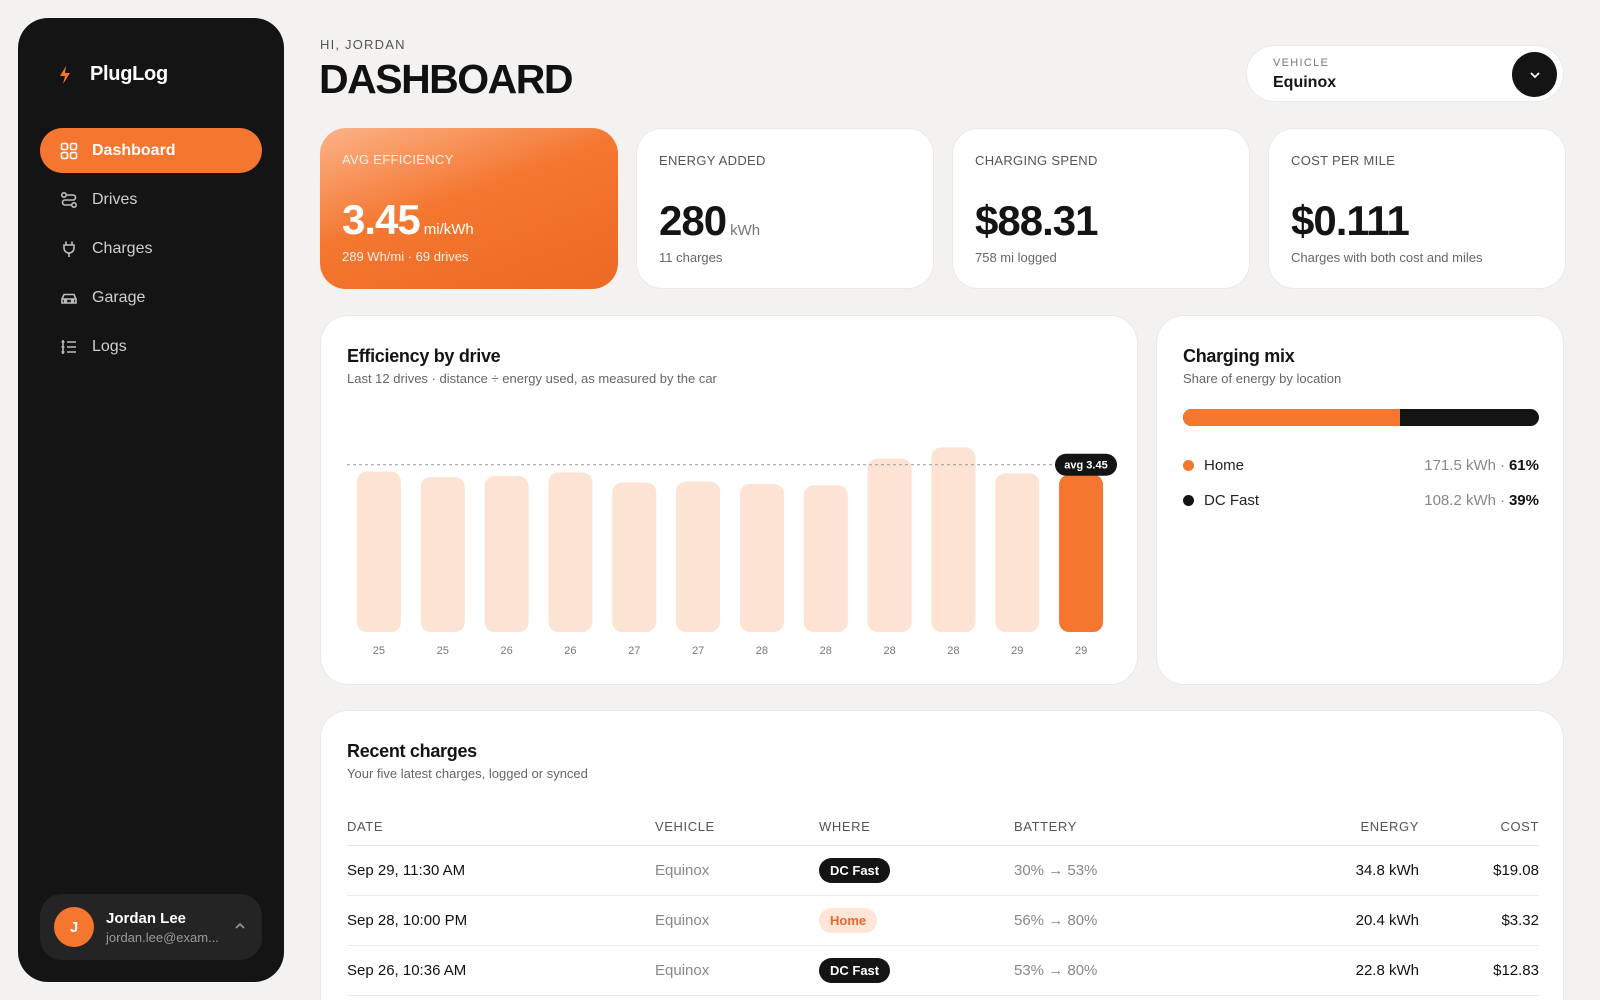 This screenshot has width=1600, height=1000. I want to click on location-badge: DC Fast, so click(855, 970).